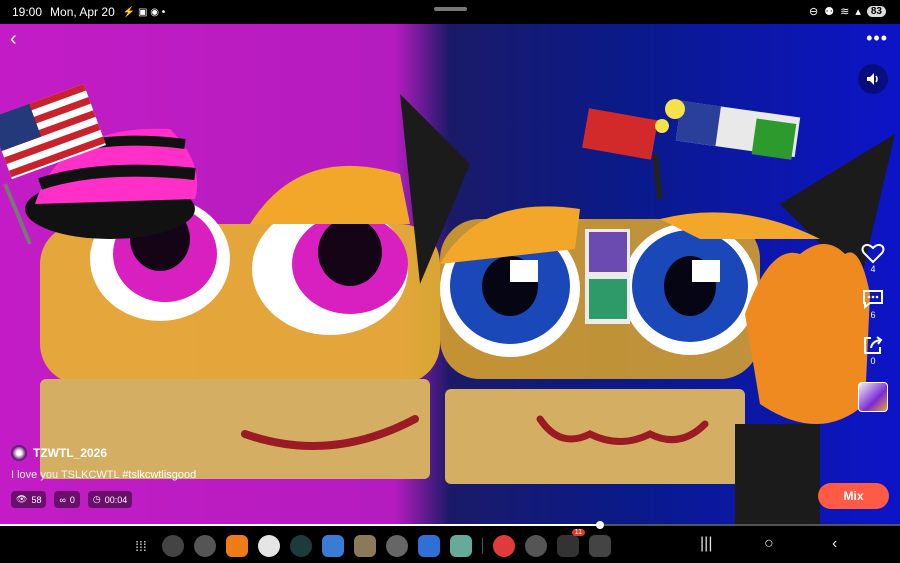 The height and width of the screenshot is (563, 900). Describe the element at coordinates (834, 544) in the screenshot. I see `nav-back-button: ‹` at that location.